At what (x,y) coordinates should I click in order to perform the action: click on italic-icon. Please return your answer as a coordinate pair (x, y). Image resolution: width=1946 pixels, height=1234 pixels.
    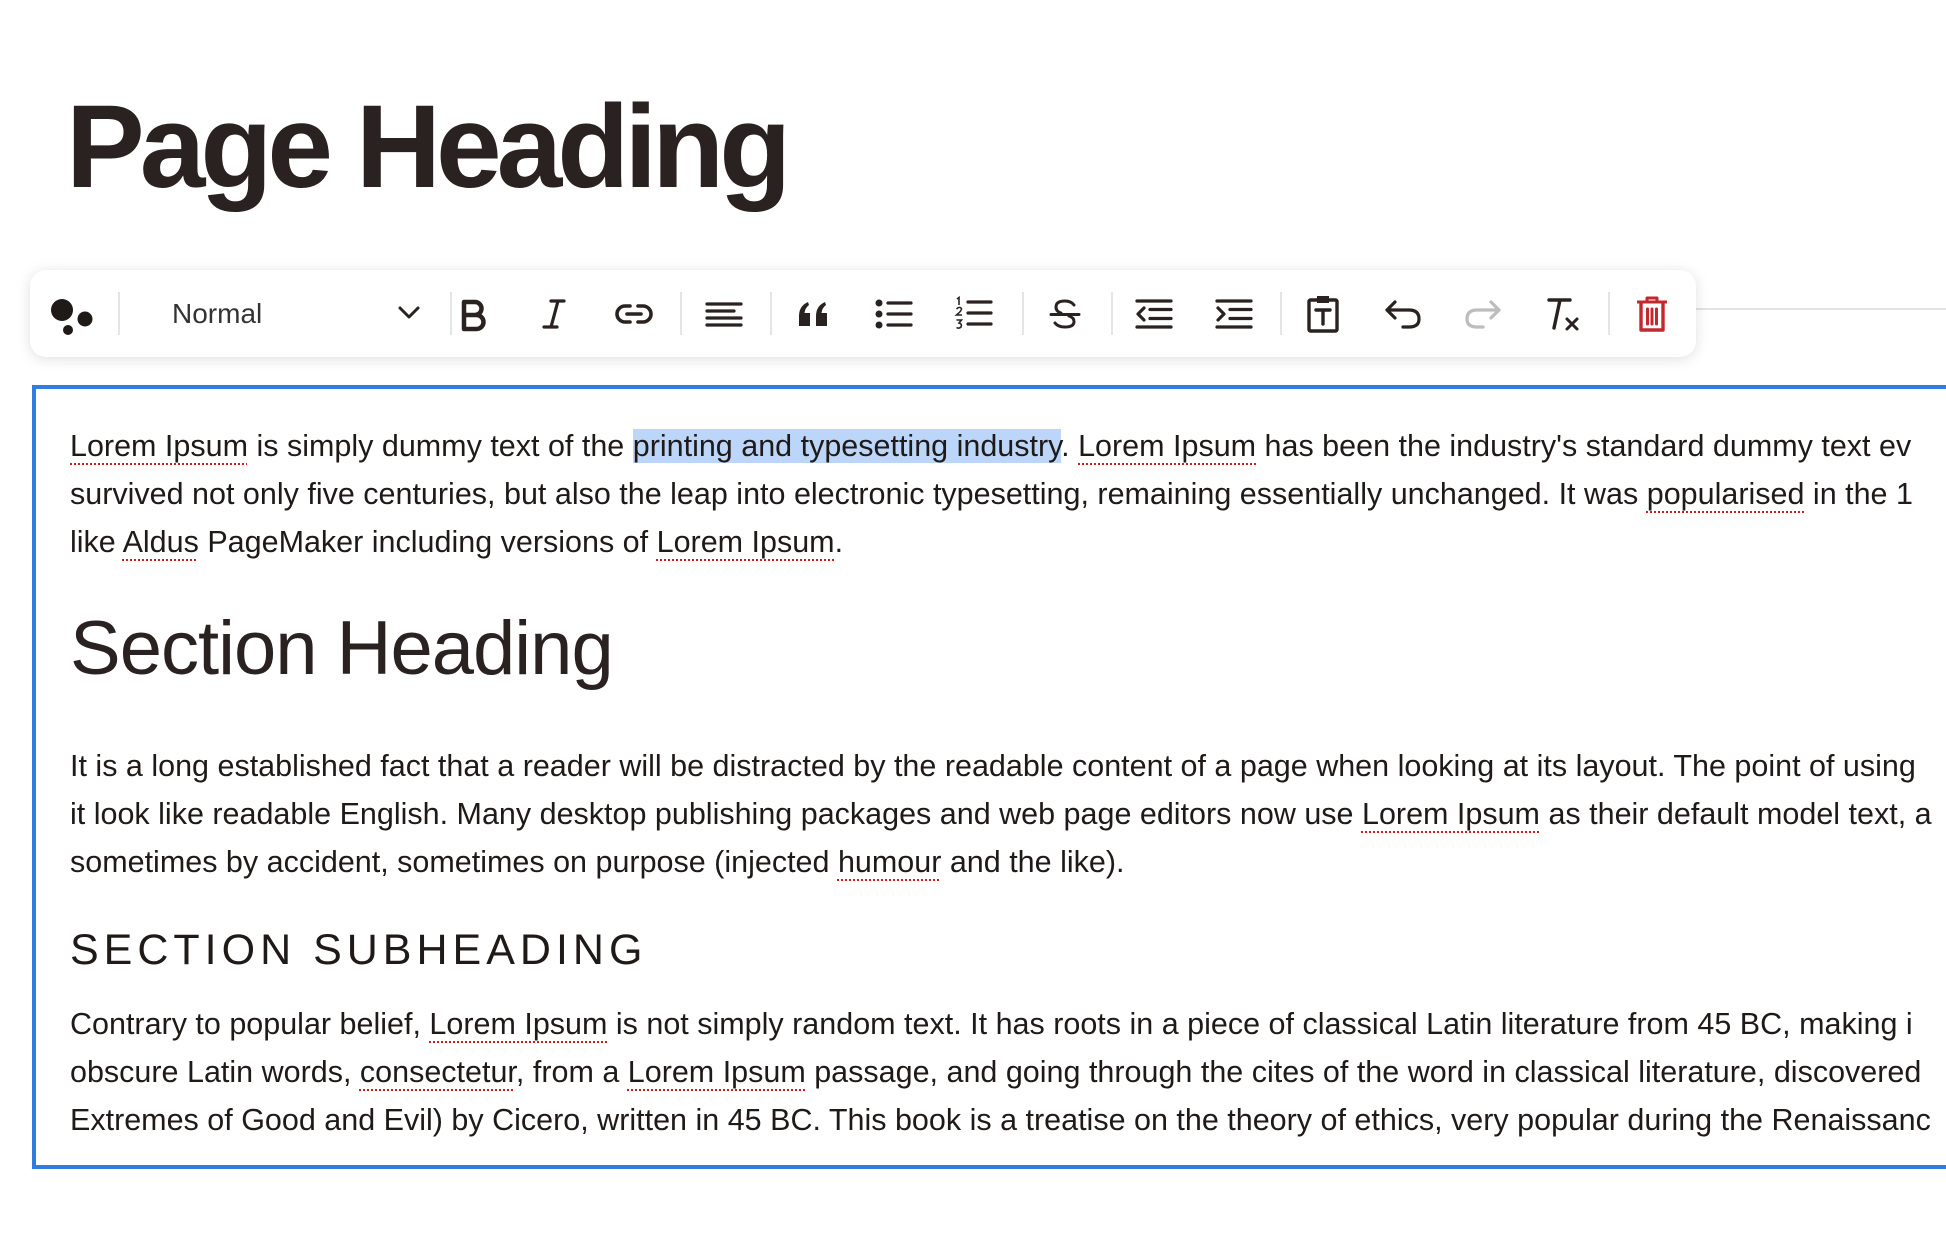
    Looking at the image, I should click on (554, 314).